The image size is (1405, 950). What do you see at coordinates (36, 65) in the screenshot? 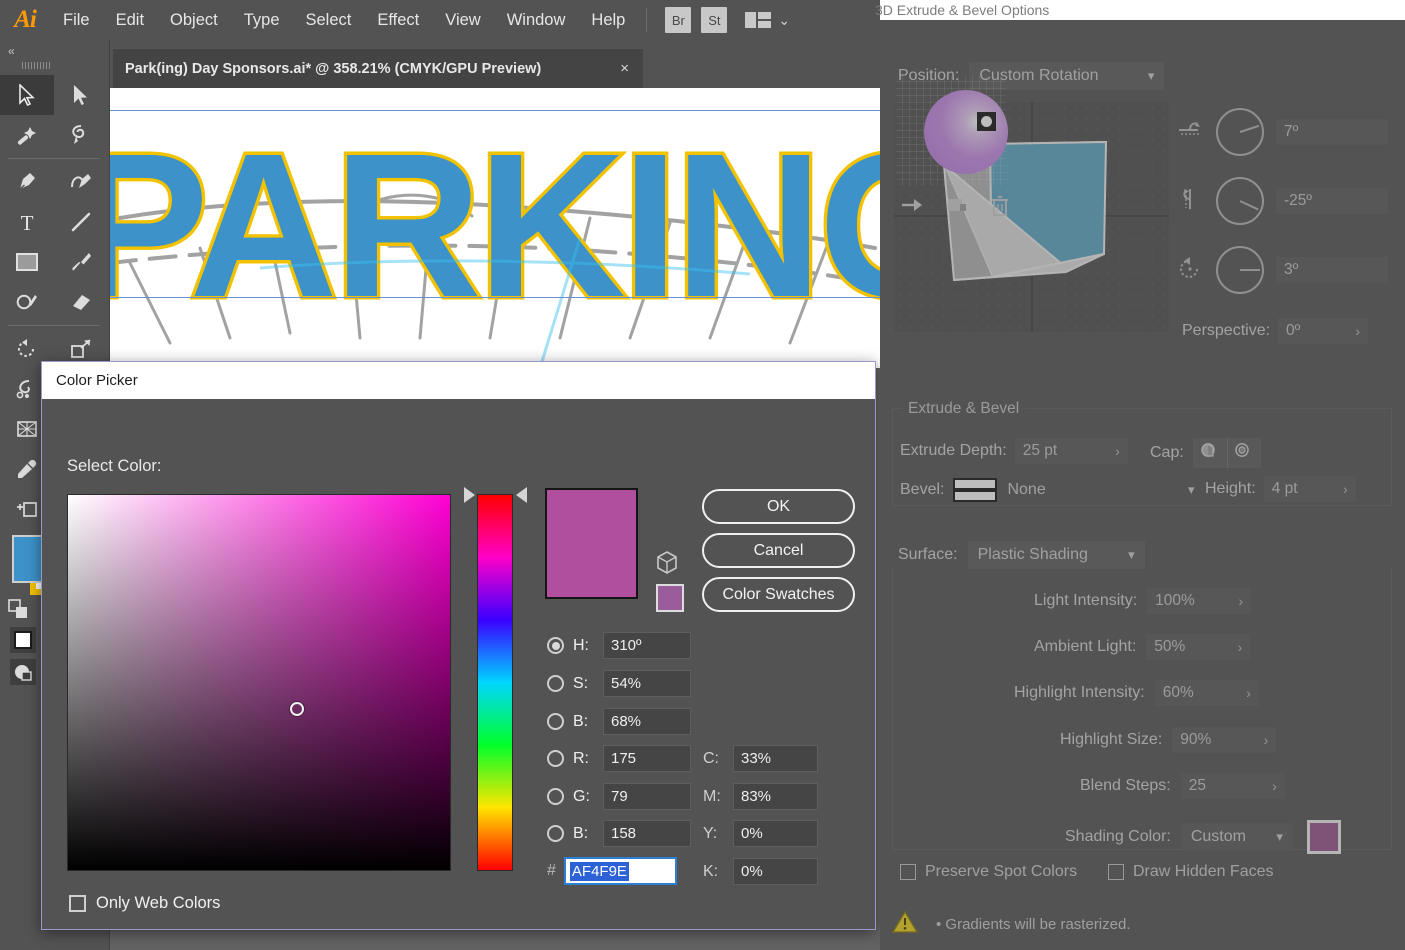
I see `panel-drag-handle` at bounding box center [36, 65].